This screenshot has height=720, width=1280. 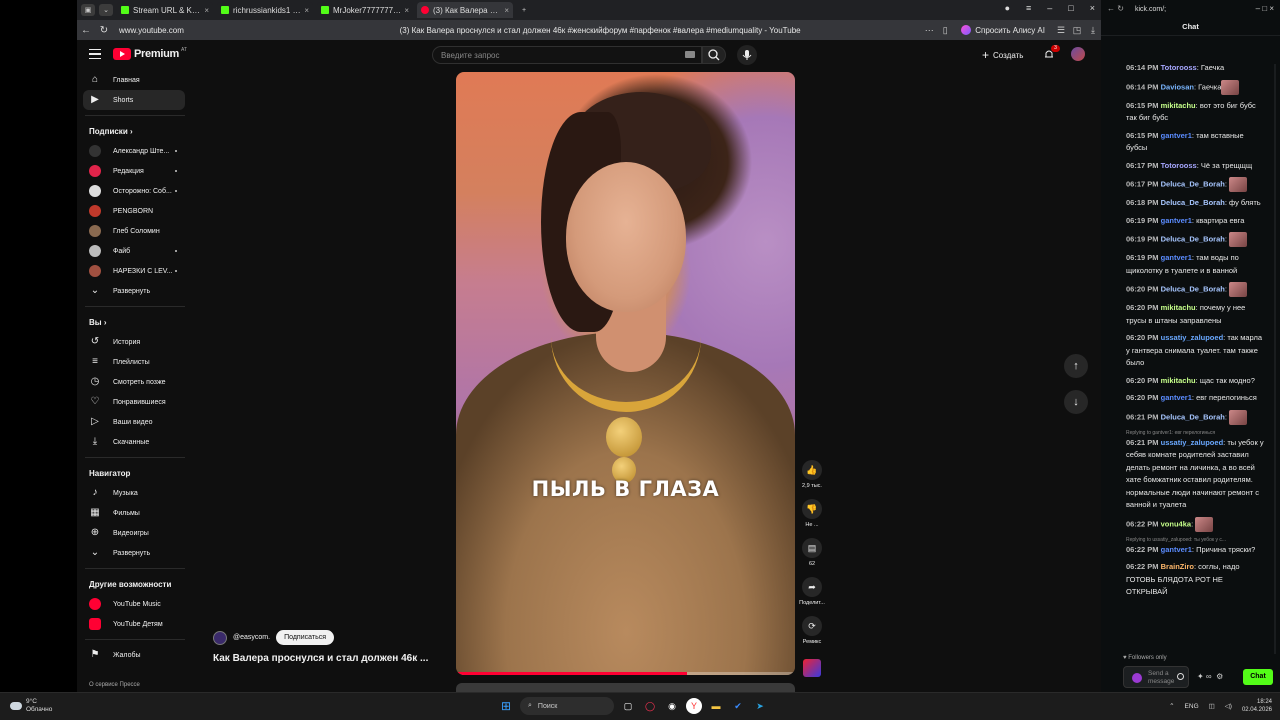 I want to click on sidebar-subscription: Редакция, so click(x=135, y=171).